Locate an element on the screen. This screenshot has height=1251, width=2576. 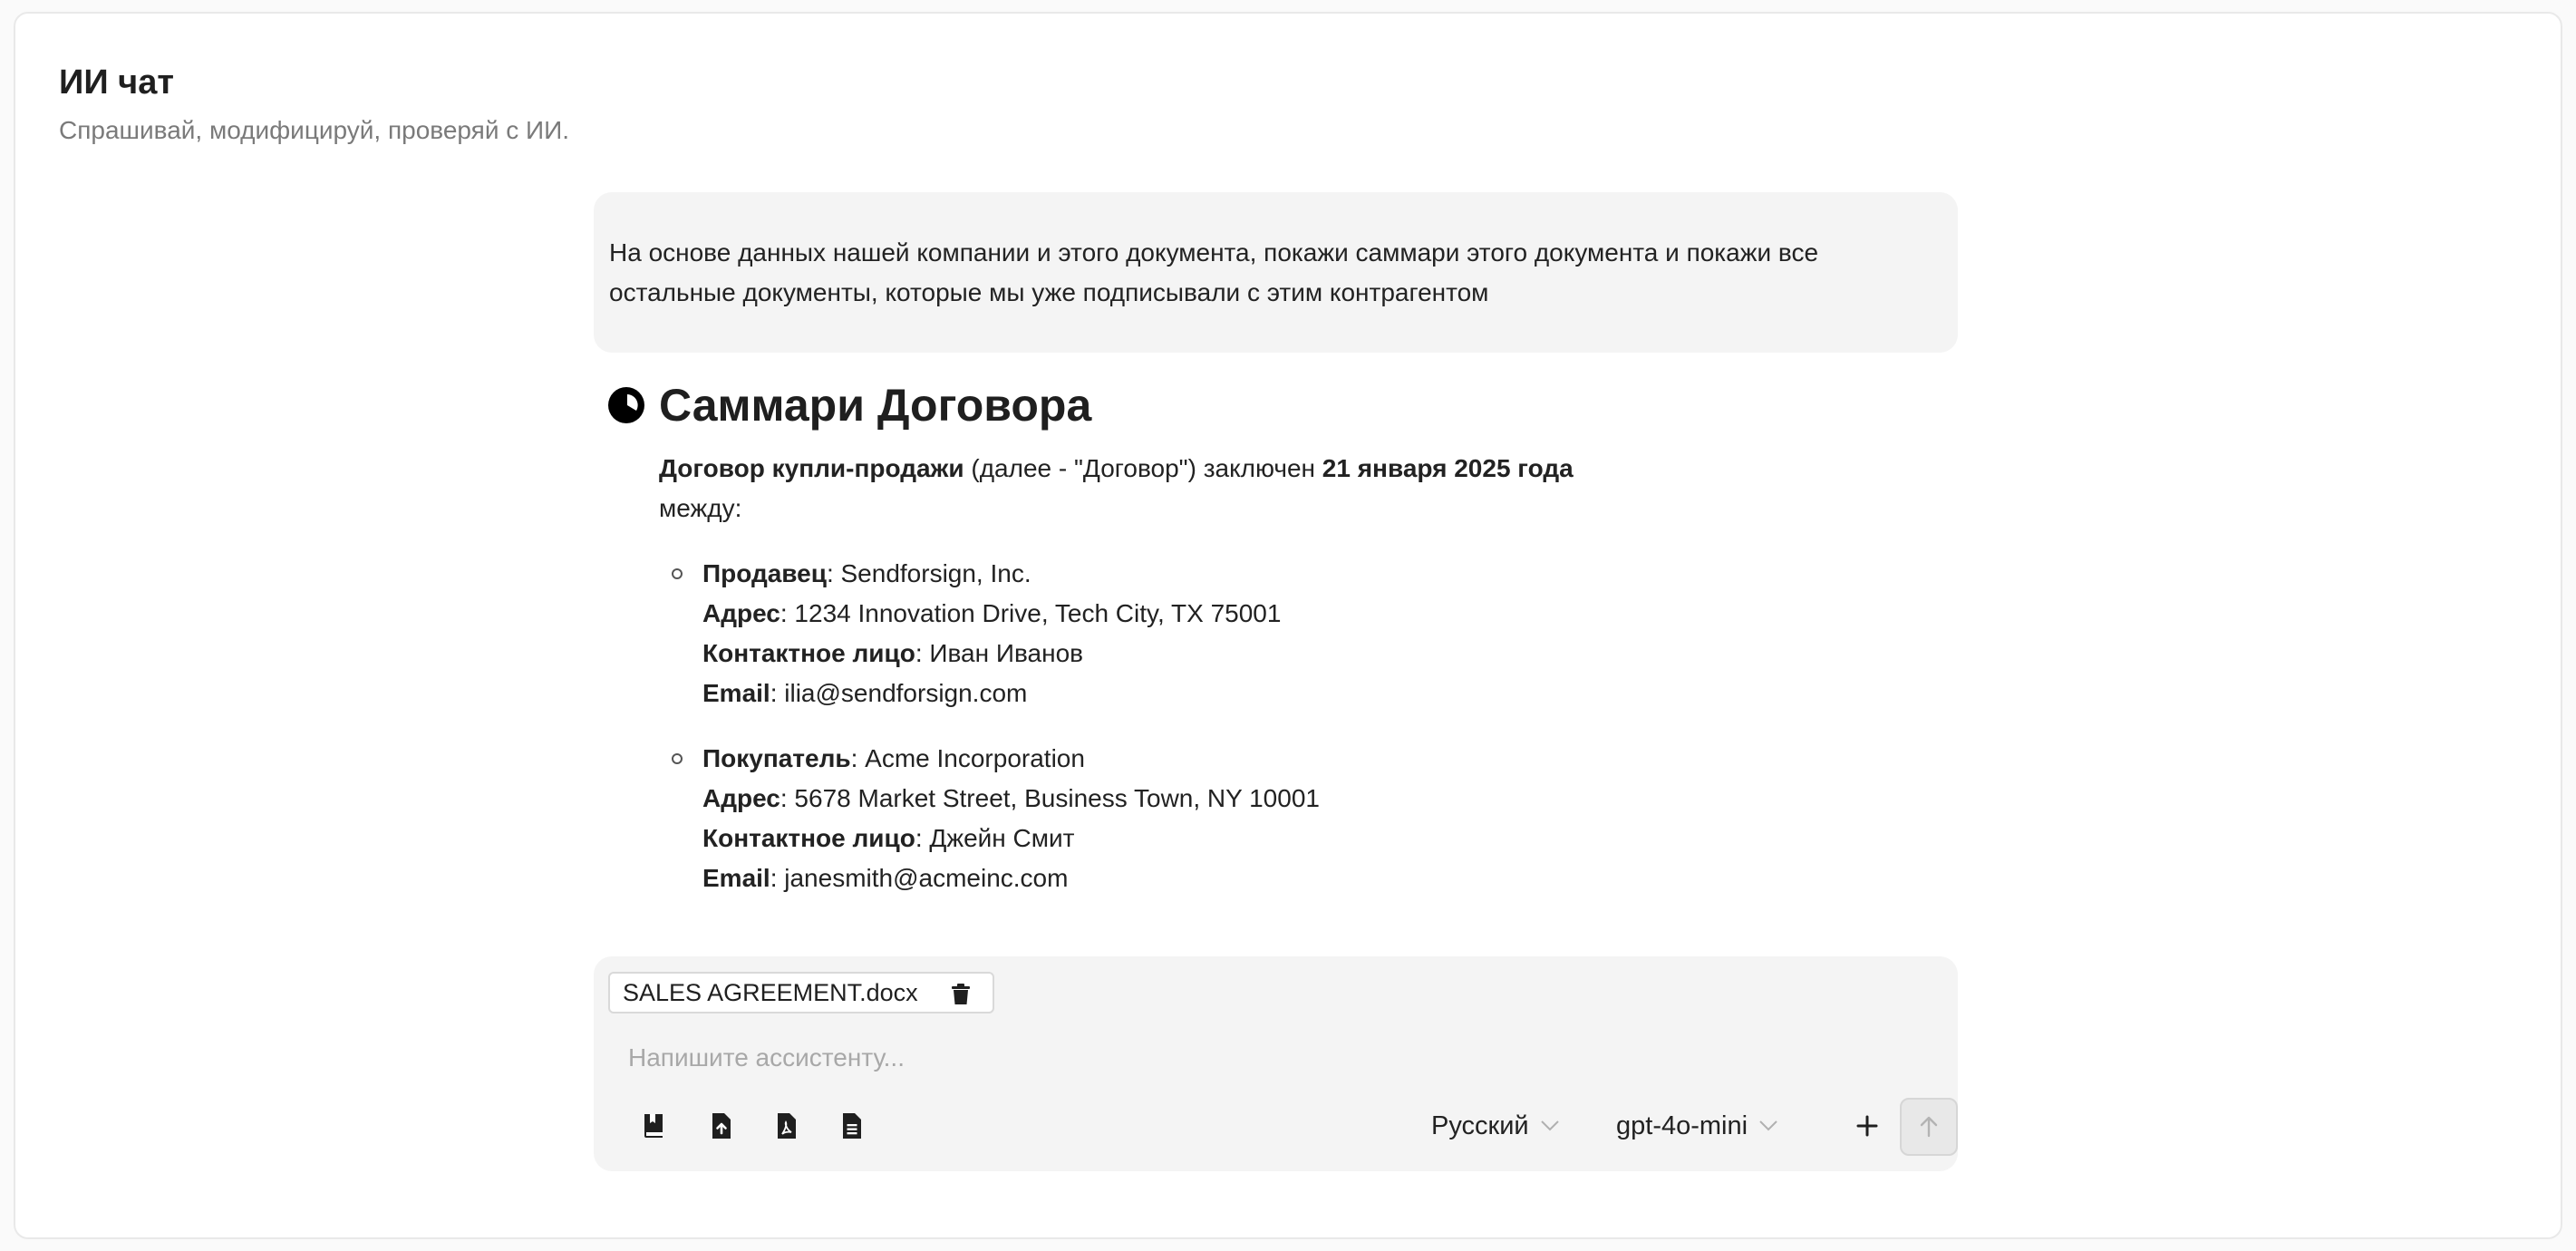
attachment-name: SALES AGREEMENT.docx is located at coordinates (770, 992).